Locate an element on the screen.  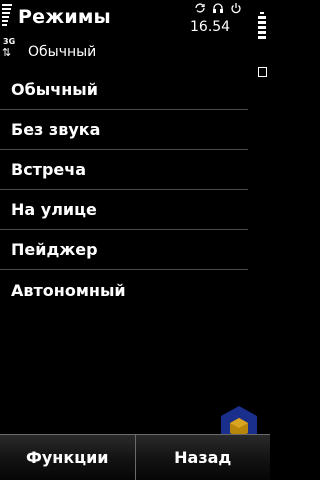
list-item-offline: Автономный is located at coordinates (124, 290).